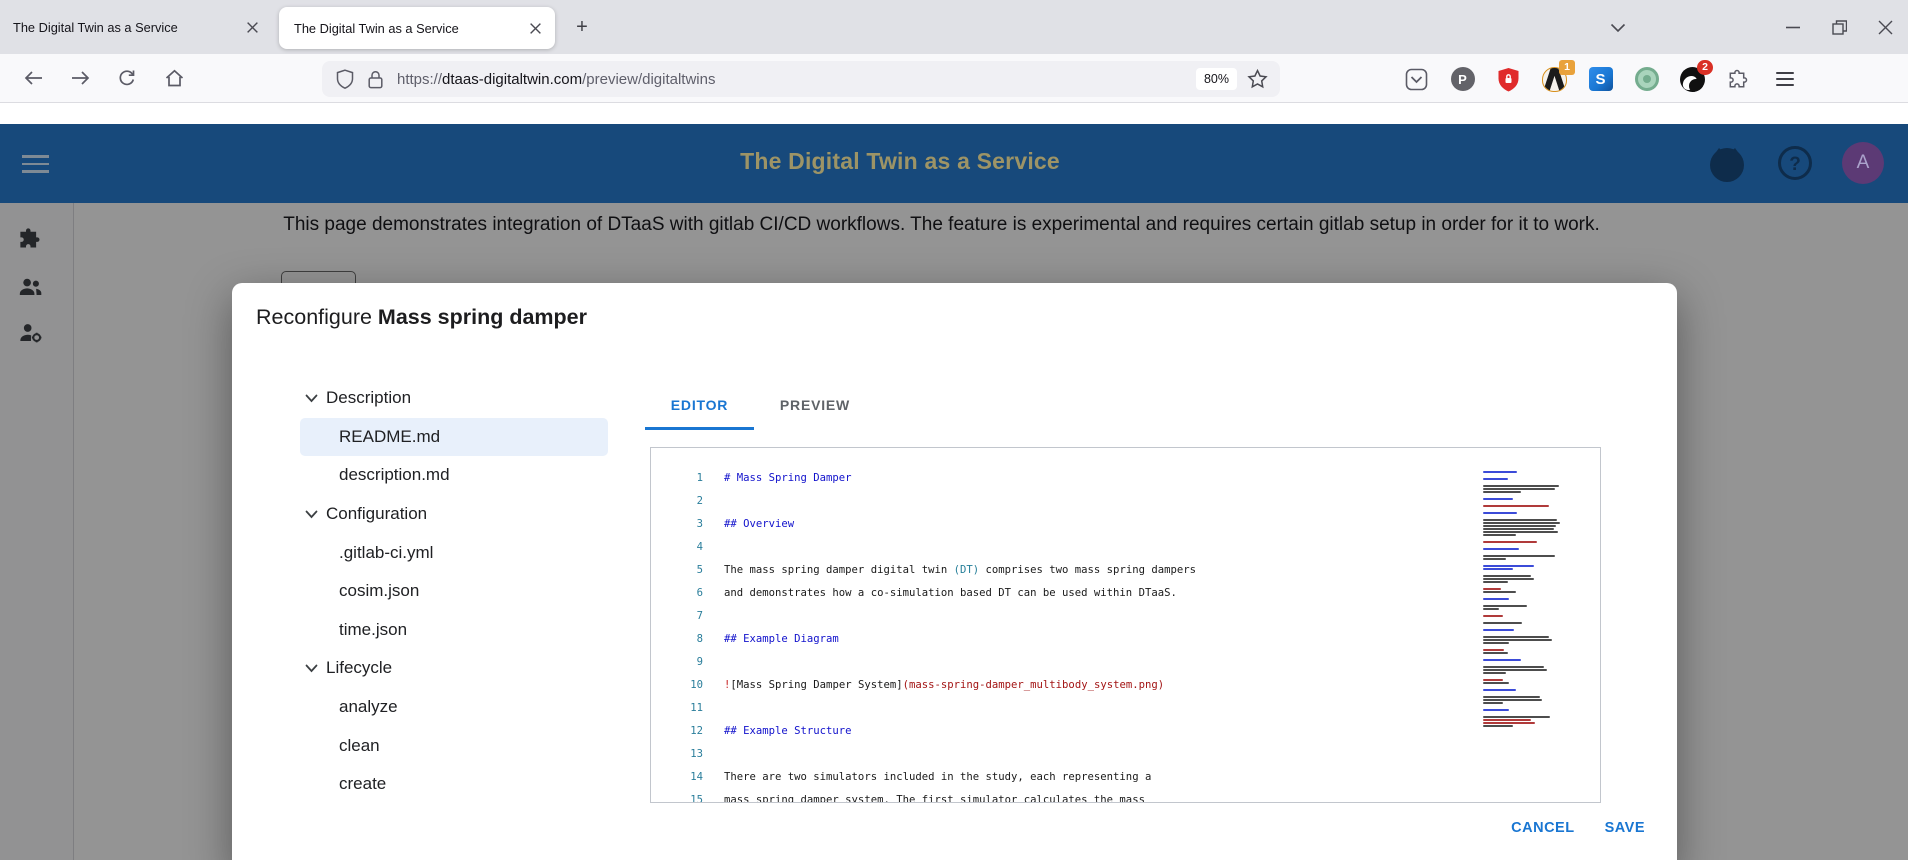 Image resolution: width=1908 pixels, height=860 pixels. I want to click on code-line: 12 ## Example Structure, so click(1125, 731).